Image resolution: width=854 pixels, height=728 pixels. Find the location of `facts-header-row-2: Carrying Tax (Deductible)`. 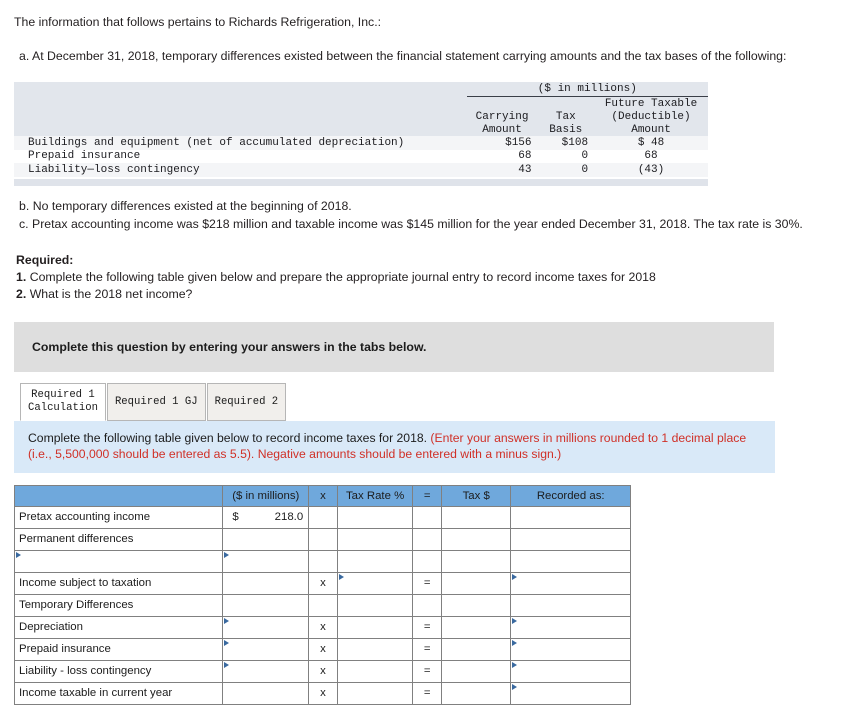

facts-header-row-2: Carrying Tax (Deductible) is located at coordinates (361, 117).